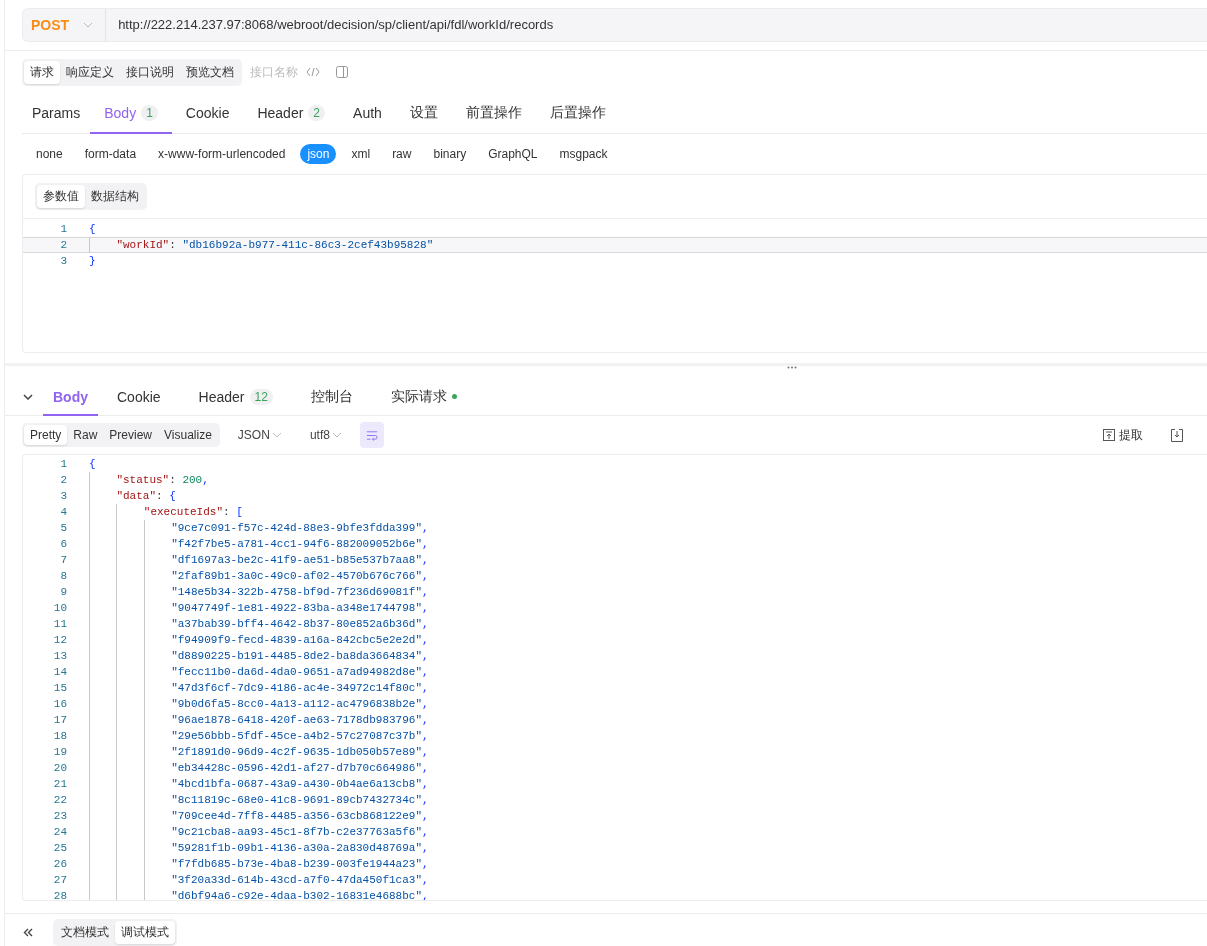 Image resolution: width=1207 pixels, height=946 pixels. What do you see at coordinates (300, 833) in the screenshot?
I see `code-line: "9c21cba8-aa93-45c1-8f7b-c2e37763a5f6",` at bounding box center [300, 833].